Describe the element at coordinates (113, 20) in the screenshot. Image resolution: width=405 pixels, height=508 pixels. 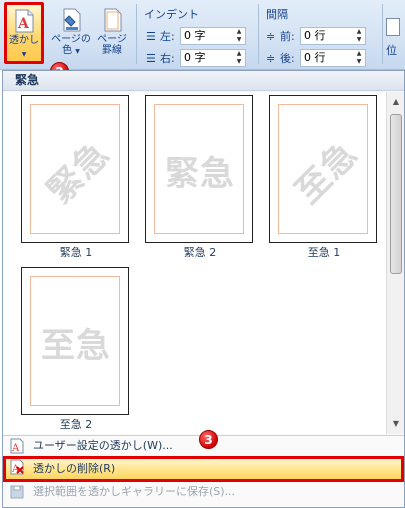
I see `page-border-icon` at that location.